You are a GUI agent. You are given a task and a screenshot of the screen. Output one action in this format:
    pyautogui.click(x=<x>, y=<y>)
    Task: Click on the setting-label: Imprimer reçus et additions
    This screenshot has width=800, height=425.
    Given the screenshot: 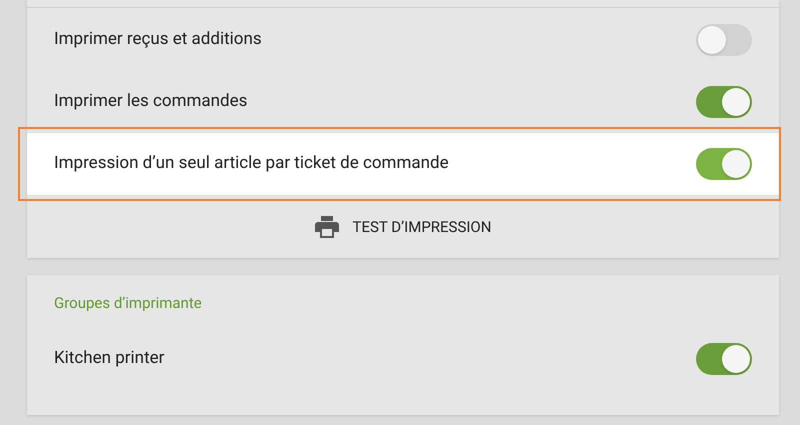 What is the action you would take?
    pyautogui.click(x=158, y=40)
    